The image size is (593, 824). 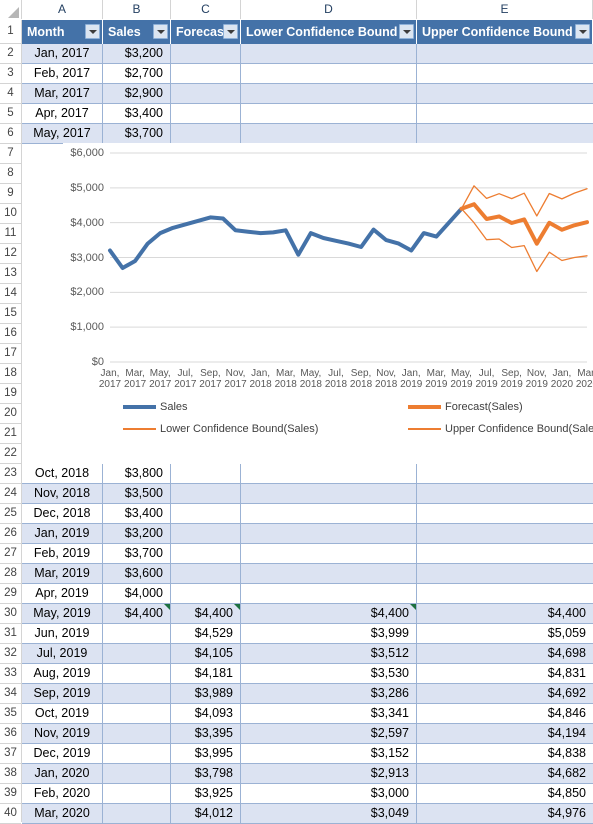 I want to click on table-row: Jul, 2019 $4,105 $3,512 $4,698, so click(x=307, y=654).